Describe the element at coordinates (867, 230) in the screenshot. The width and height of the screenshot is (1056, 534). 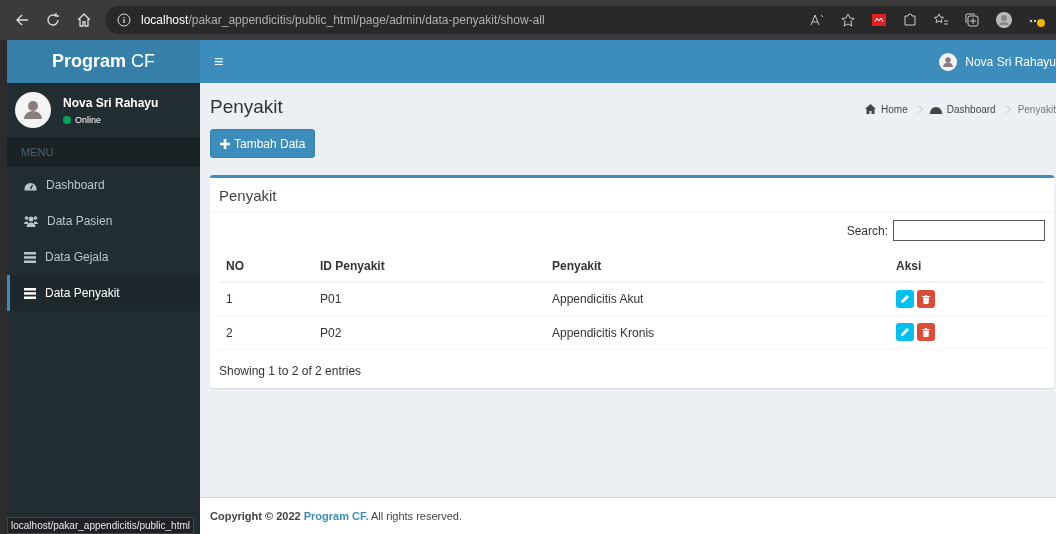
I see `search-label: Search:` at that location.